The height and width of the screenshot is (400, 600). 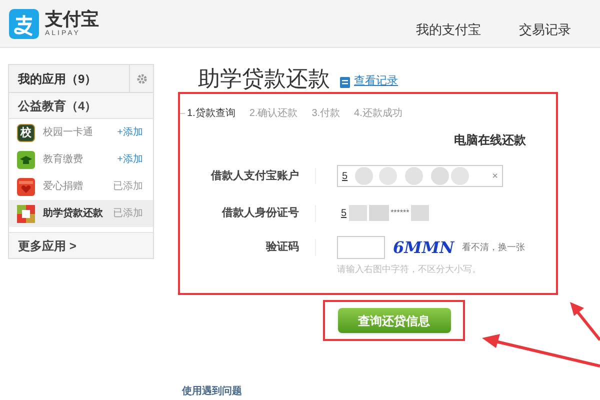 What do you see at coordinates (56, 106) in the screenshot?
I see `section-title: 公益教育（4）` at bounding box center [56, 106].